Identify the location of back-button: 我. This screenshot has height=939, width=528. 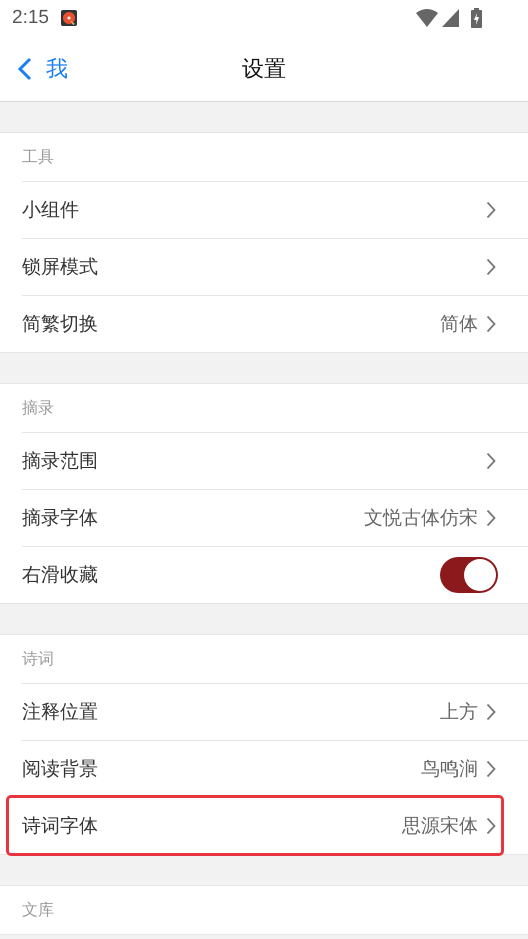
(43, 68).